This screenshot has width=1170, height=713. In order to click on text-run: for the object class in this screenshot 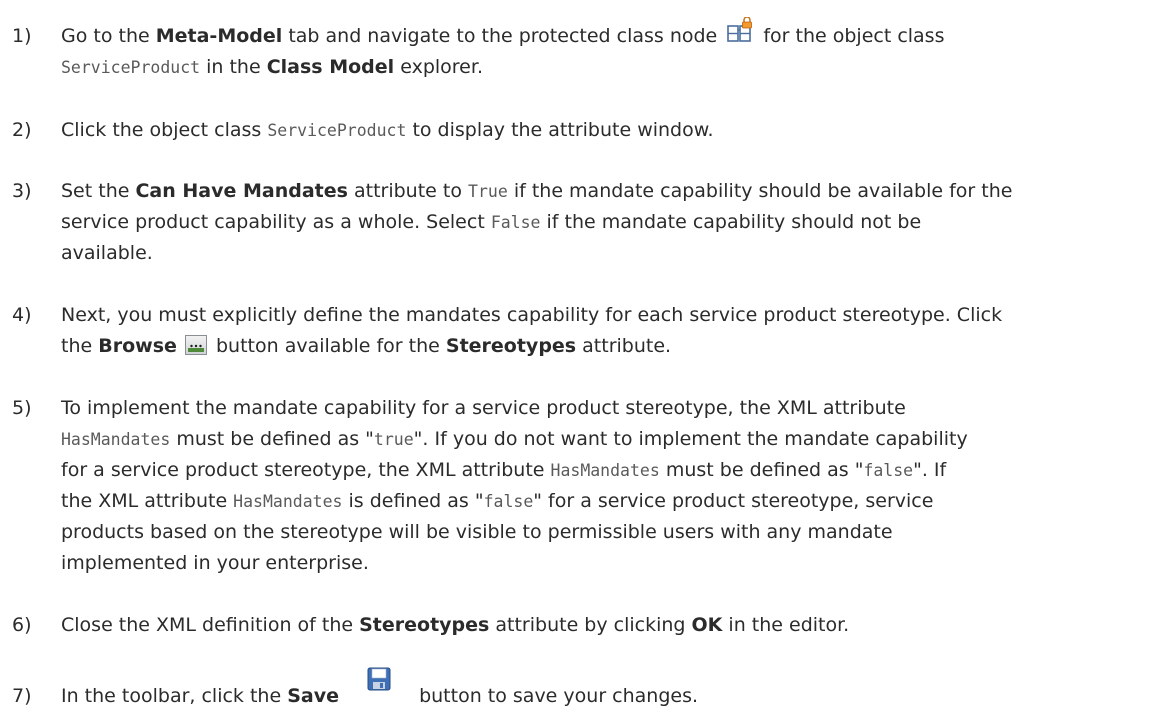, I will do `click(854, 36)`.